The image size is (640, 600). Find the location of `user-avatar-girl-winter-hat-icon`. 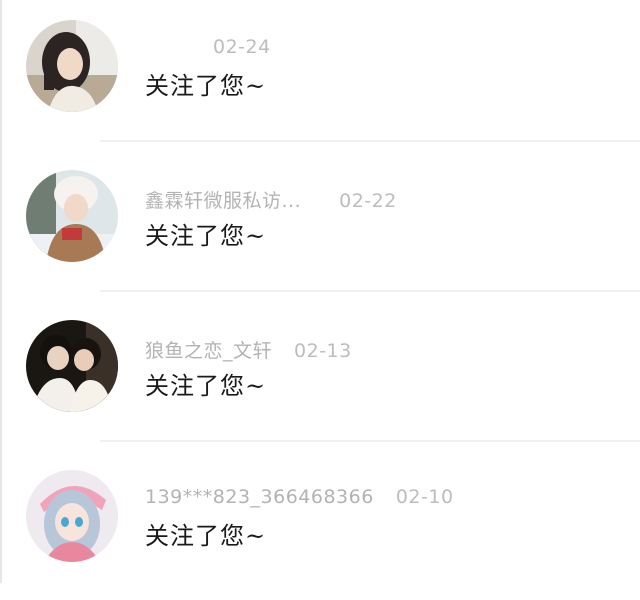

user-avatar-girl-winter-hat-icon is located at coordinates (72, 216).